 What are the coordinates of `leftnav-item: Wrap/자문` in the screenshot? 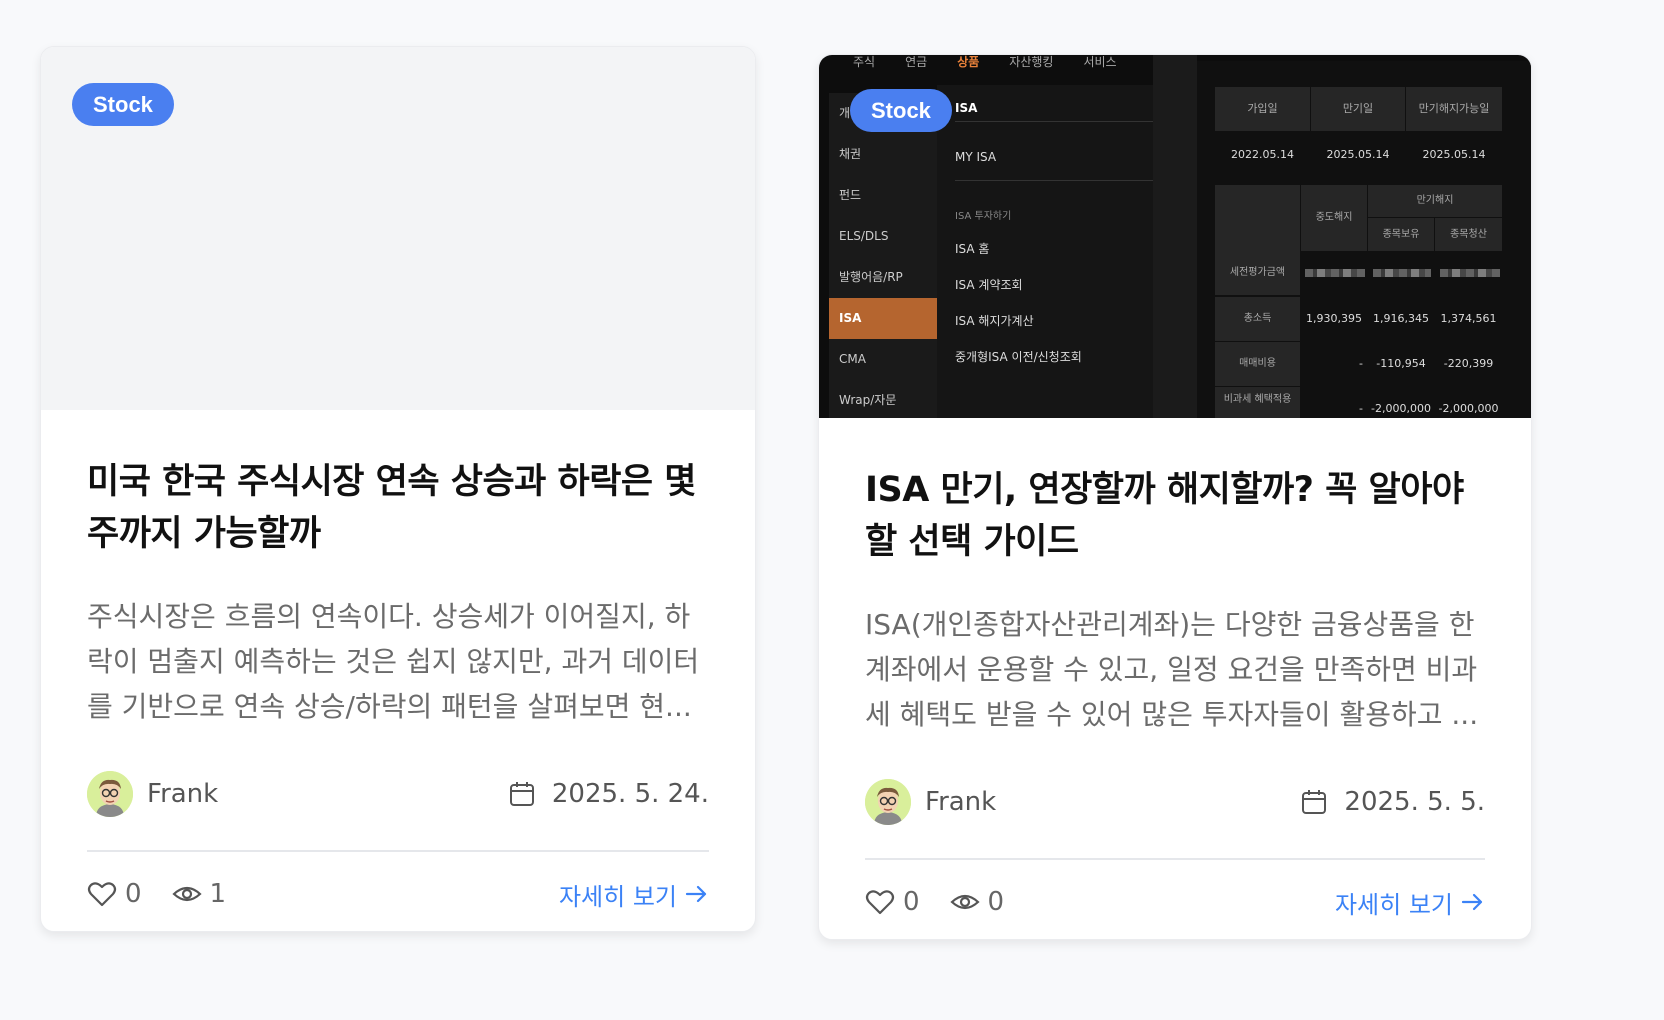 It's located at (868, 400).